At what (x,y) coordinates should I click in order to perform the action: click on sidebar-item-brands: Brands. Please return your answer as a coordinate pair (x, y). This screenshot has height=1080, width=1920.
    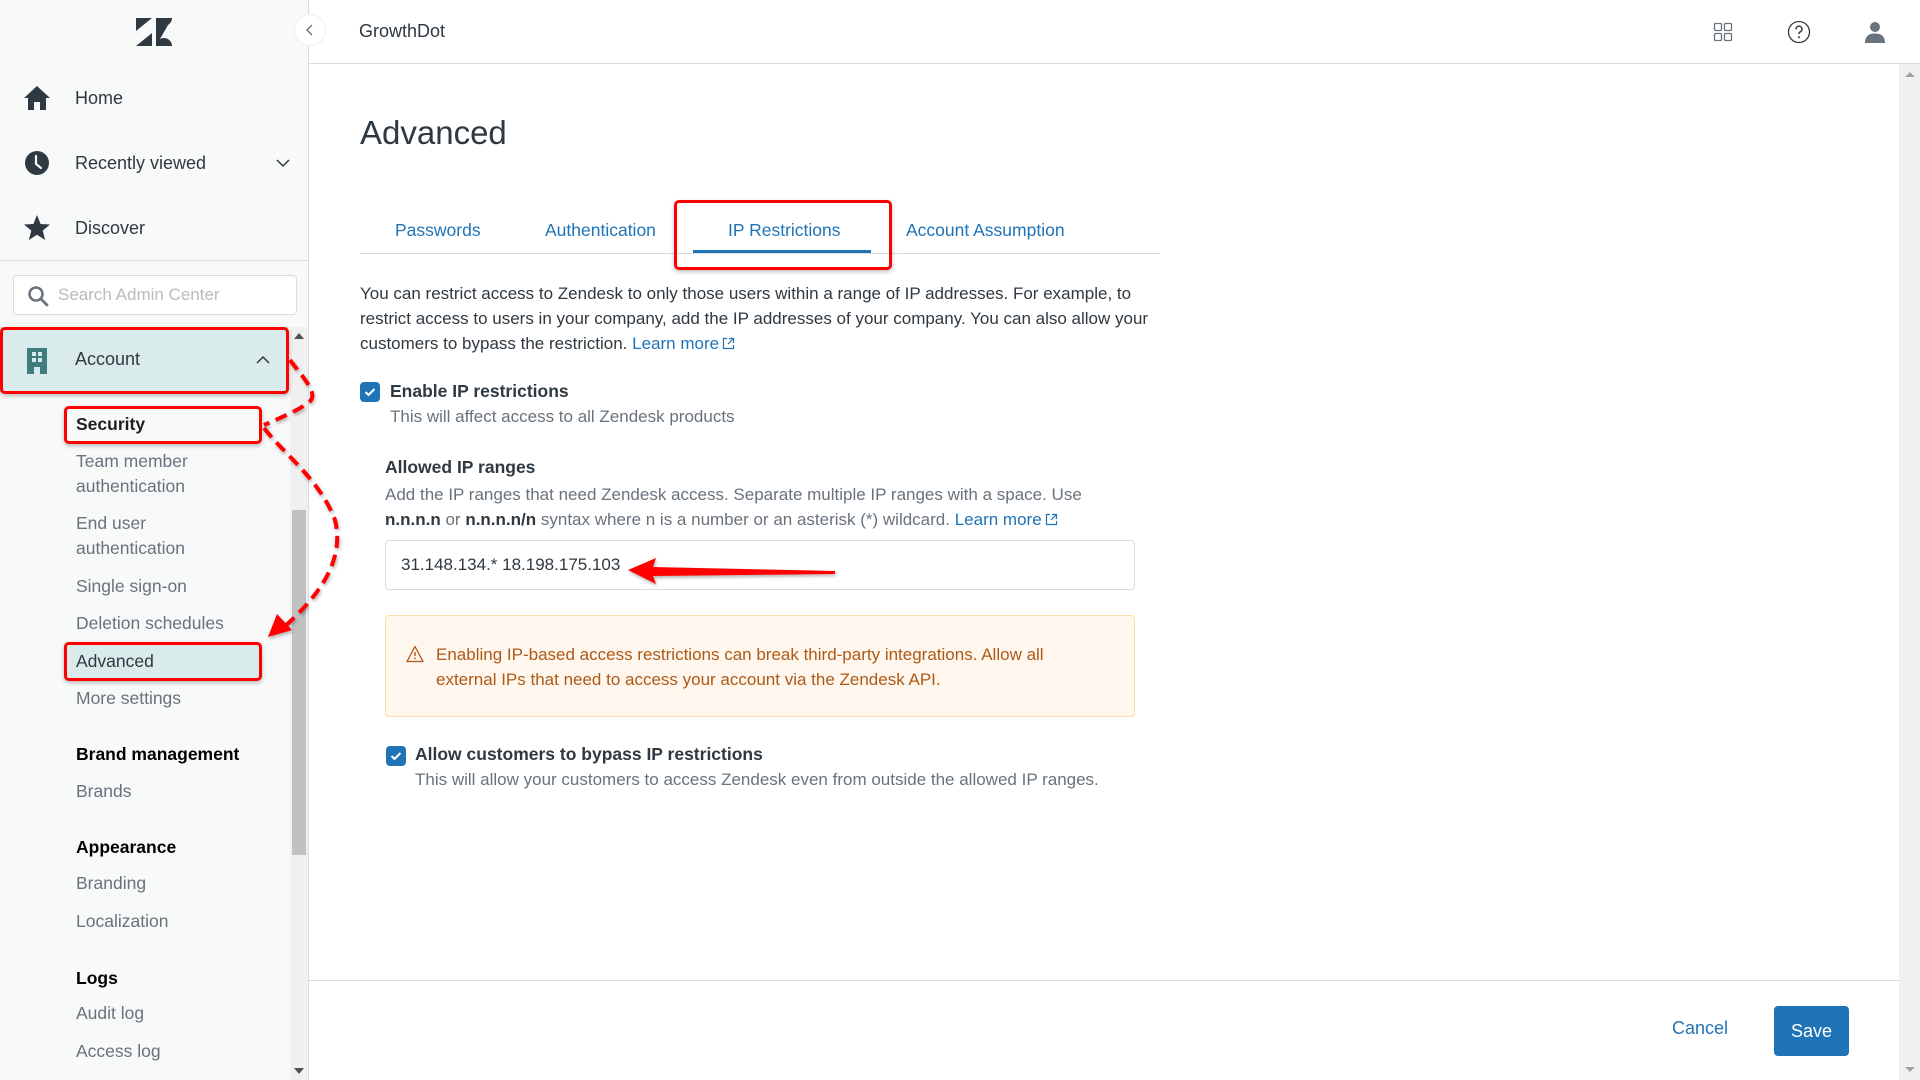
    Looking at the image, I should click on (103, 791).